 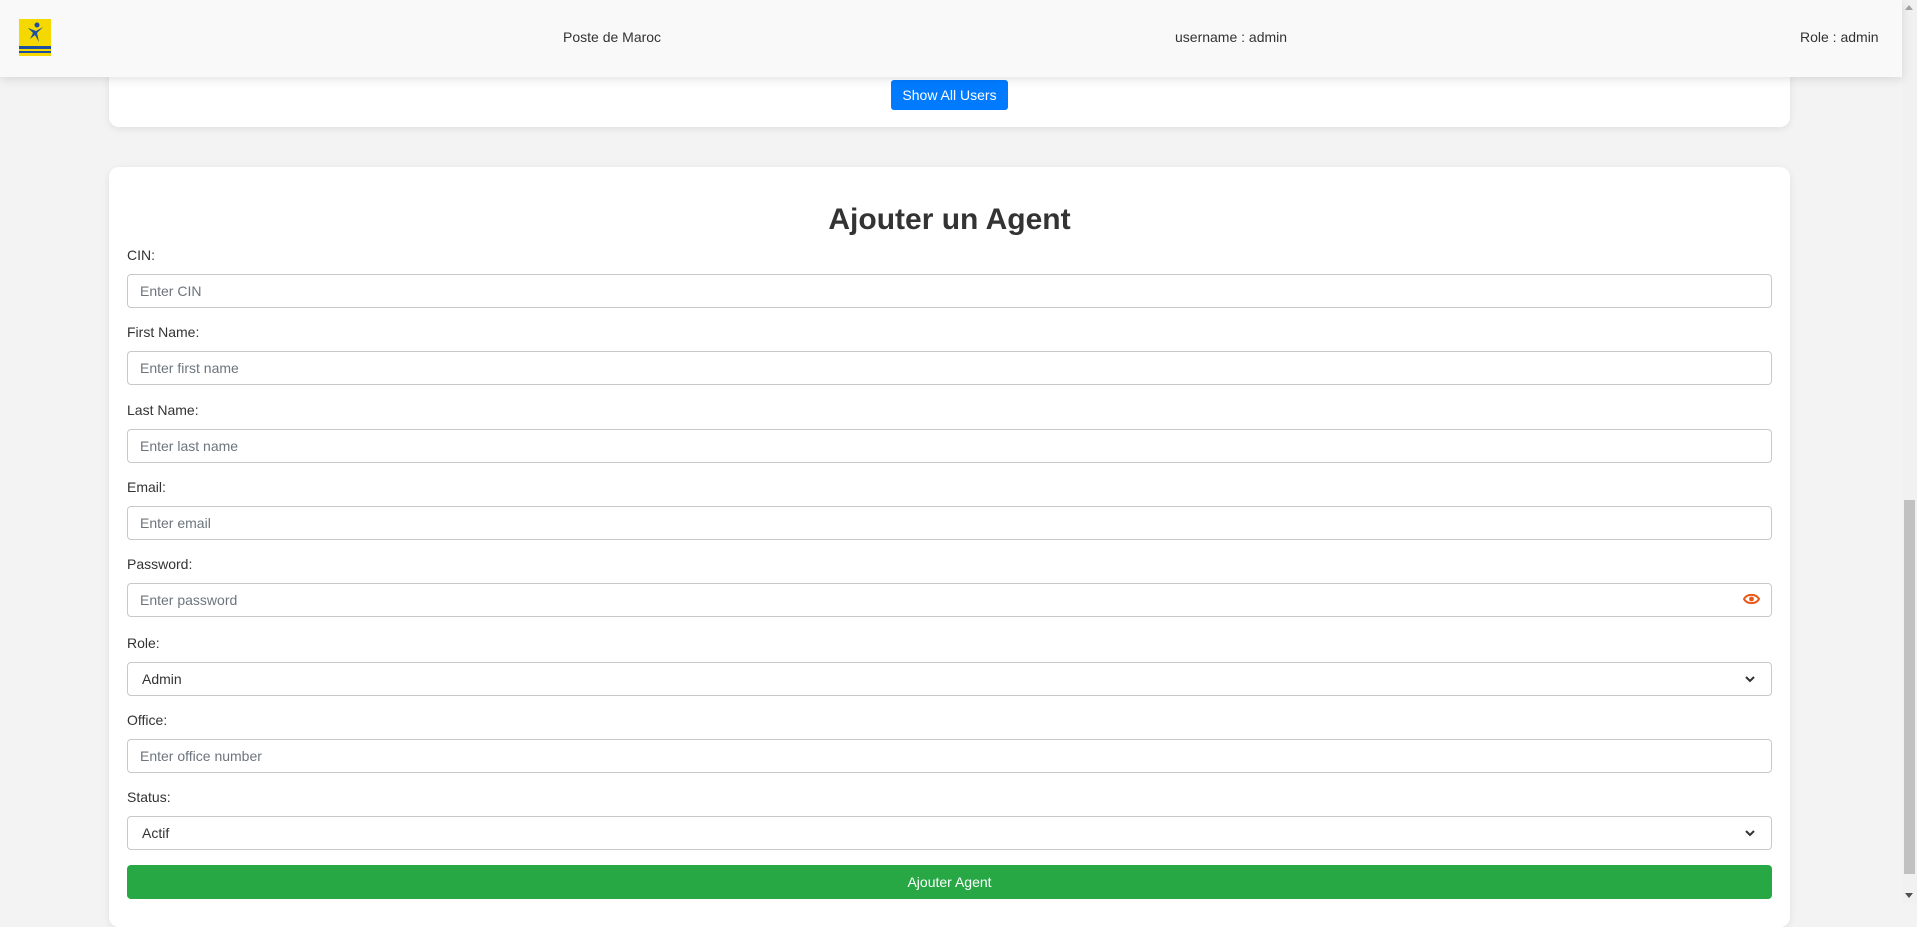 I want to click on show-all-users-button: Show All Users, so click(x=949, y=95).